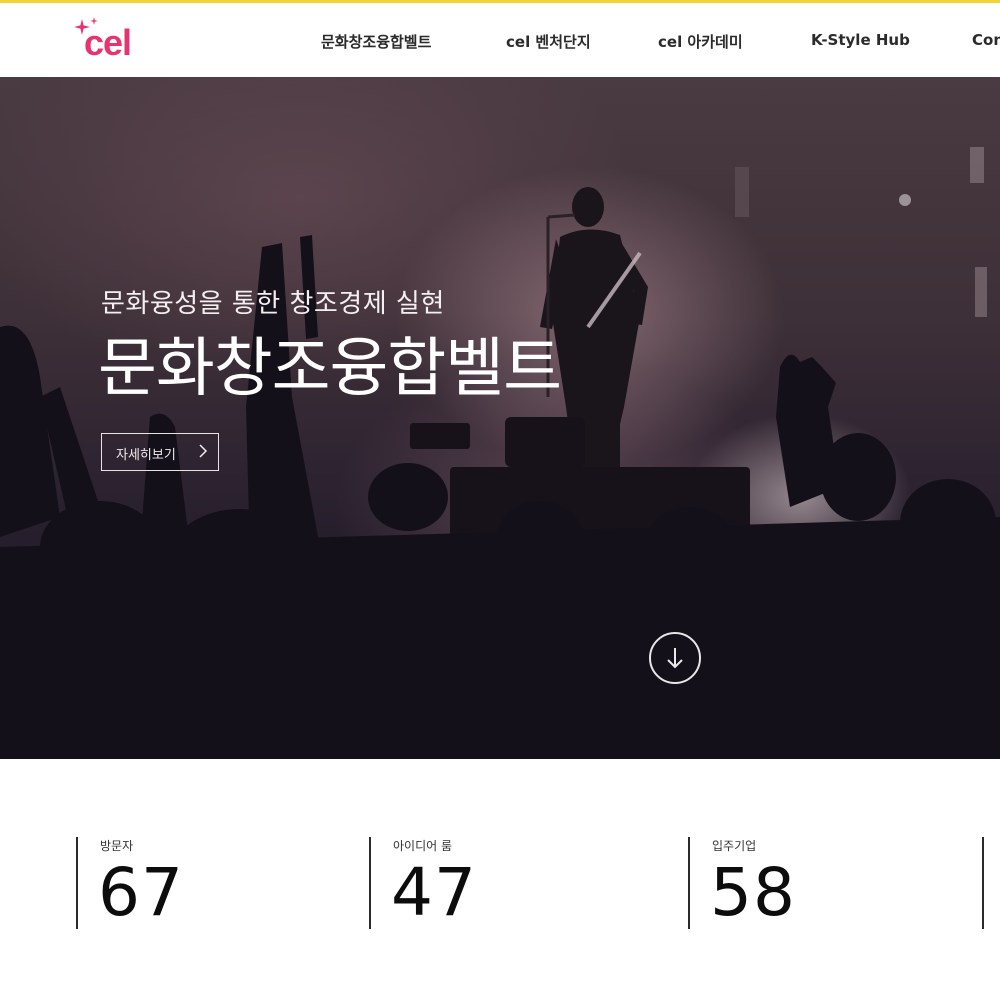 Image resolution: width=1000 pixels, height=1000 pixels. I want to click on stat-label: 아이디어 룸, so click(423, 846).